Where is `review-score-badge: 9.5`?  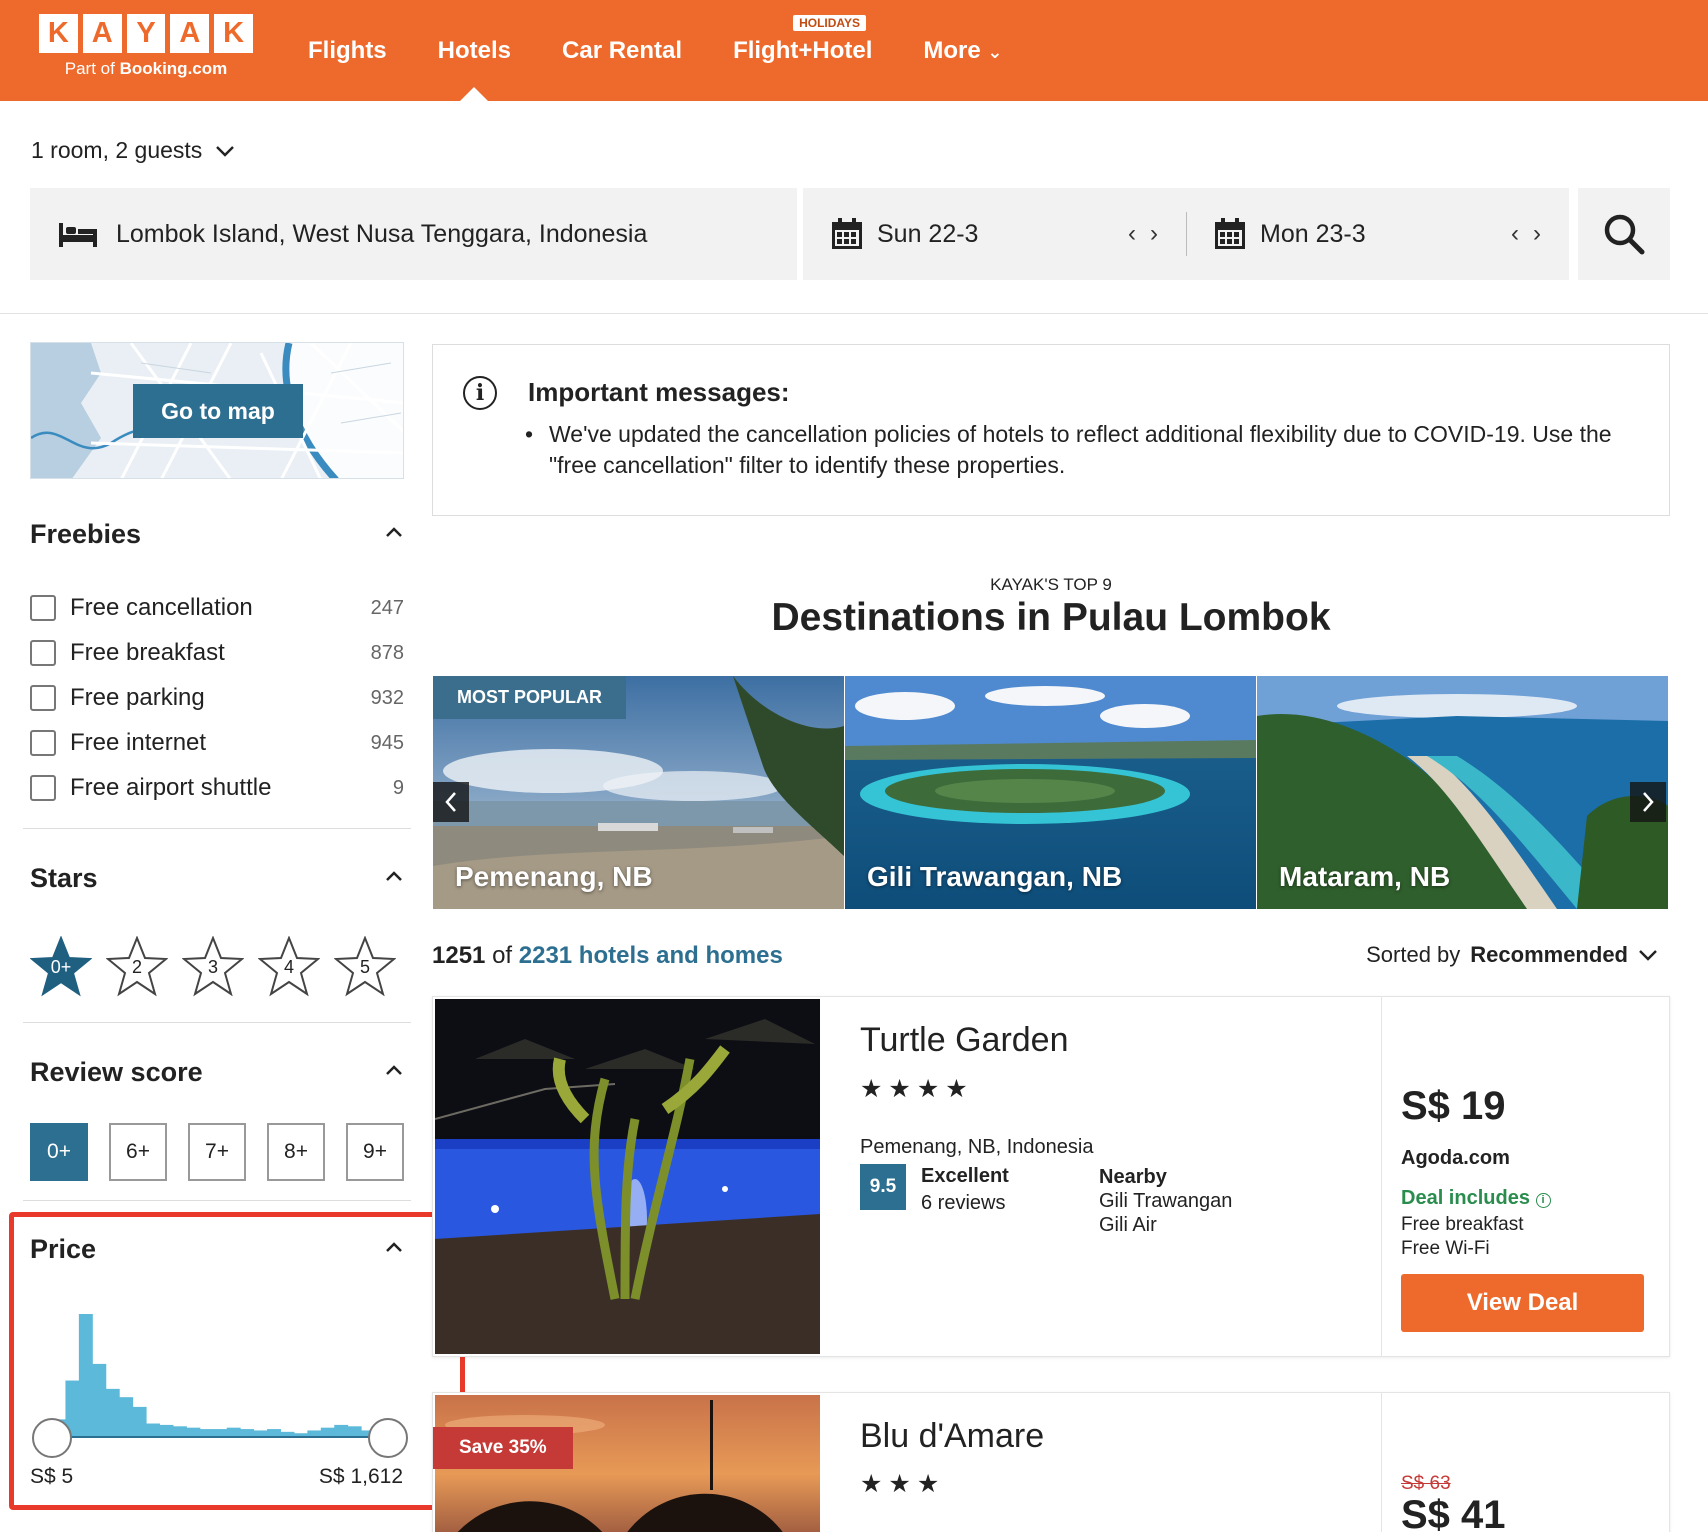 review-score-badge: 9.5 is located at coordinates (883, 1187).